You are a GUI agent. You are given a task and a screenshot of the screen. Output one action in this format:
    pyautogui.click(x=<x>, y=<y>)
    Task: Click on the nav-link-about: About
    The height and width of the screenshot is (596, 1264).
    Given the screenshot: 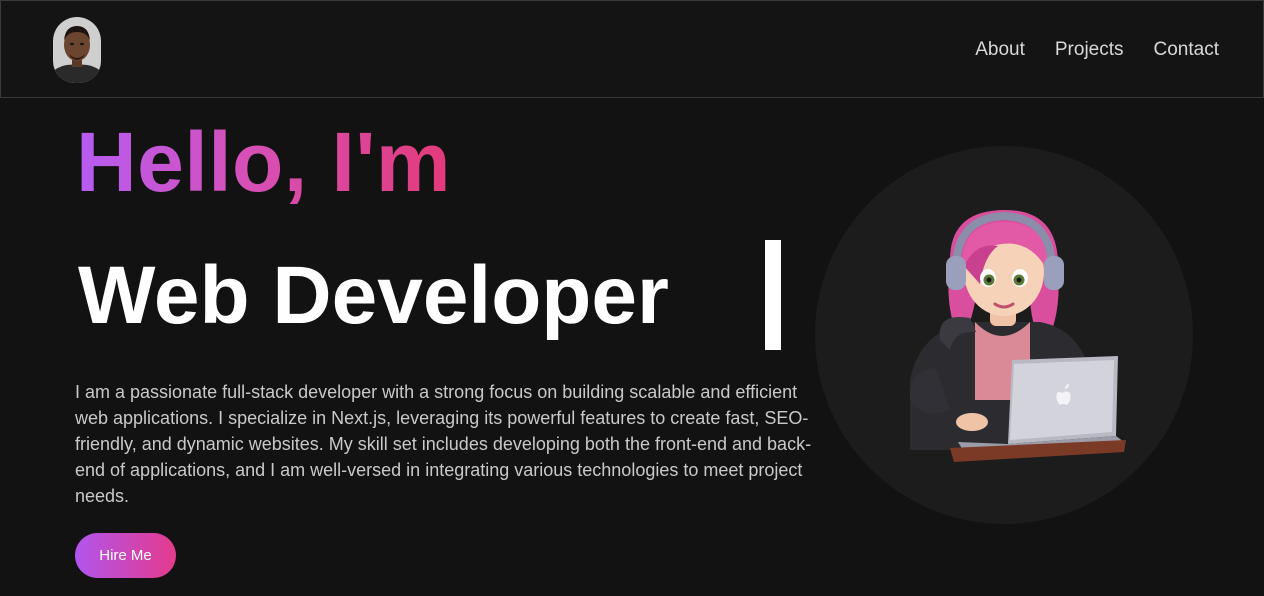 What is the action you would take?
    pyautogui.click(x=1000, y=50)
    